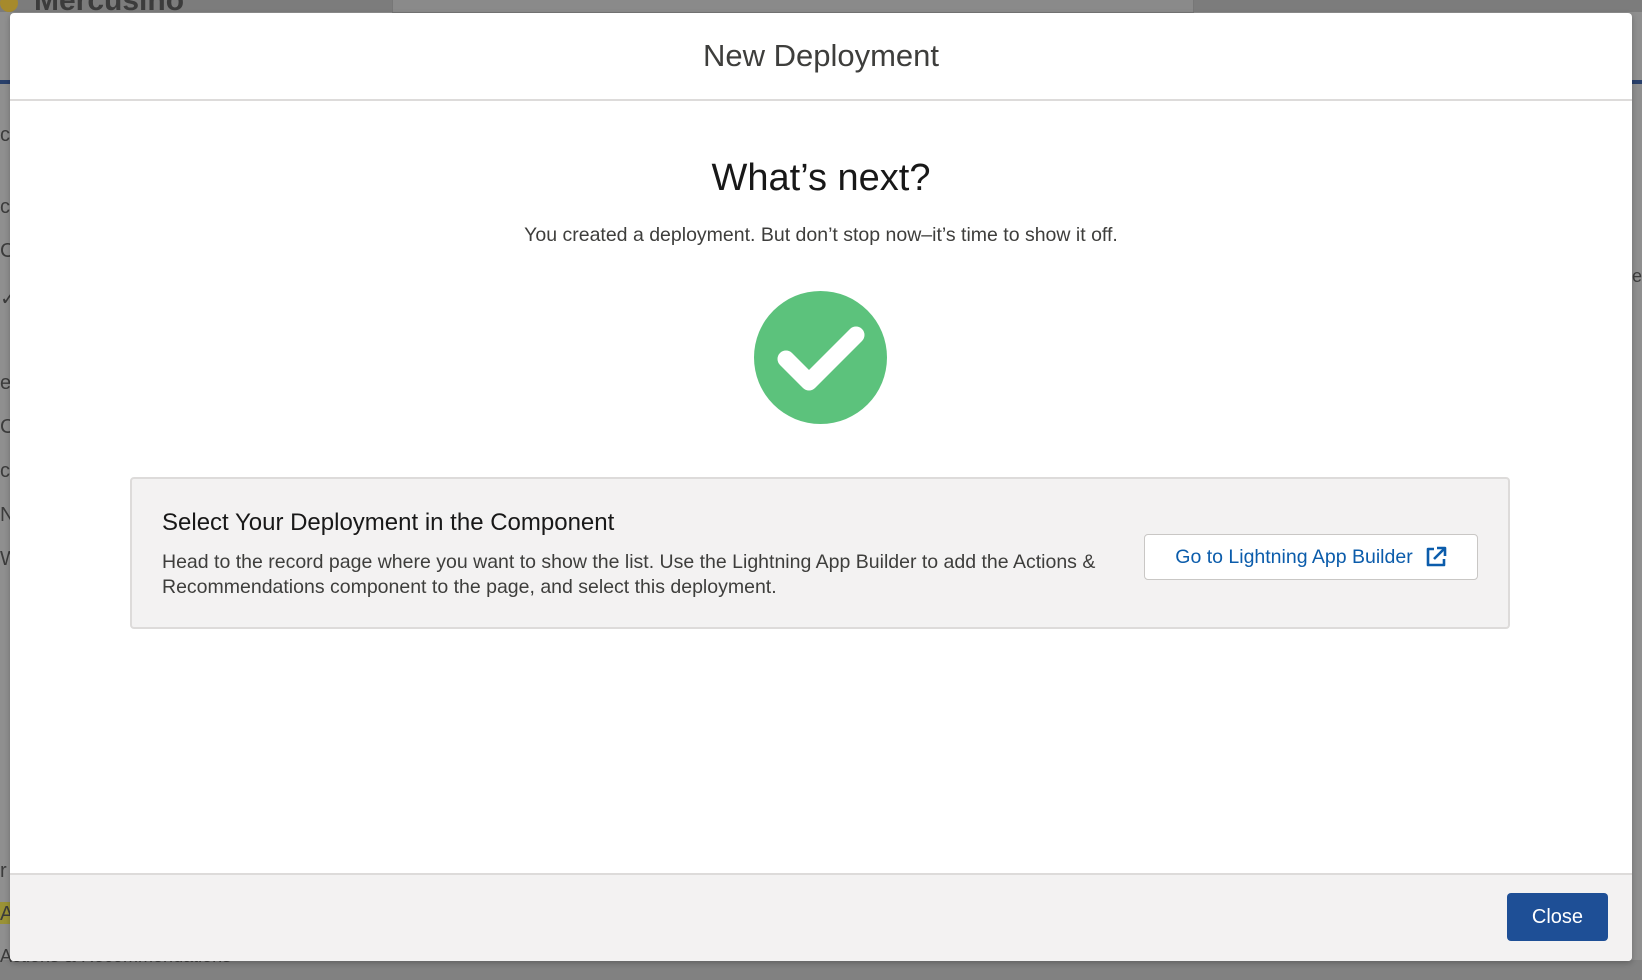 This screenshot has width=1642, height=980. Describe the element at coordinates (5, 383) in the screenshot. I see `background-sidebar-text: e` at that location.